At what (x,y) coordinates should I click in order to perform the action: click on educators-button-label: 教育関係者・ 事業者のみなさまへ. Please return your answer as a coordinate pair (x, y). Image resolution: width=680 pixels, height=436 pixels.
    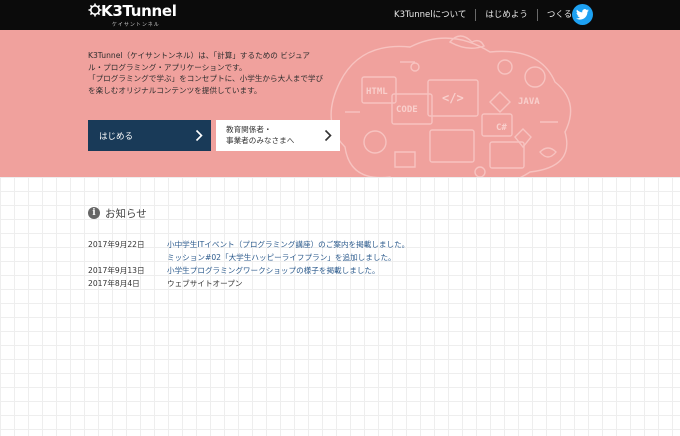
    Looking at the image, I should click on (260, 135).